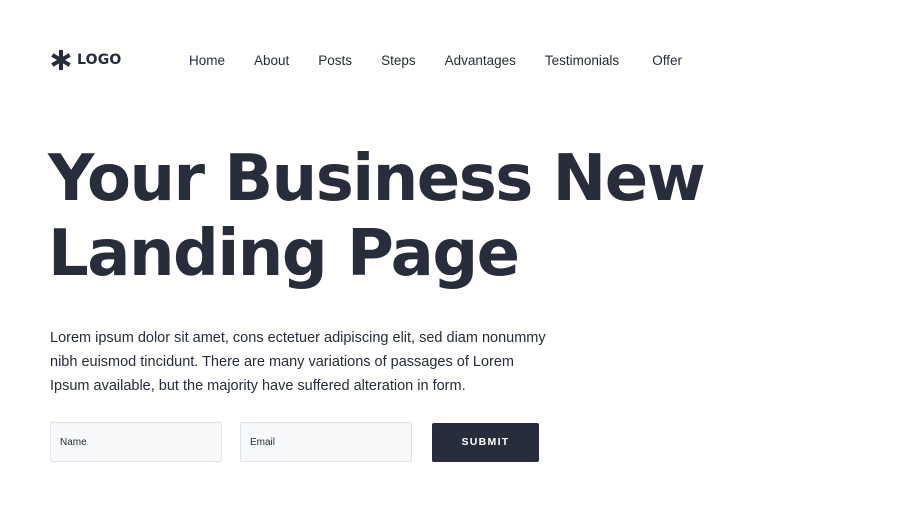  I want to click on nav-link-steps: Steps, so click(398, 60).